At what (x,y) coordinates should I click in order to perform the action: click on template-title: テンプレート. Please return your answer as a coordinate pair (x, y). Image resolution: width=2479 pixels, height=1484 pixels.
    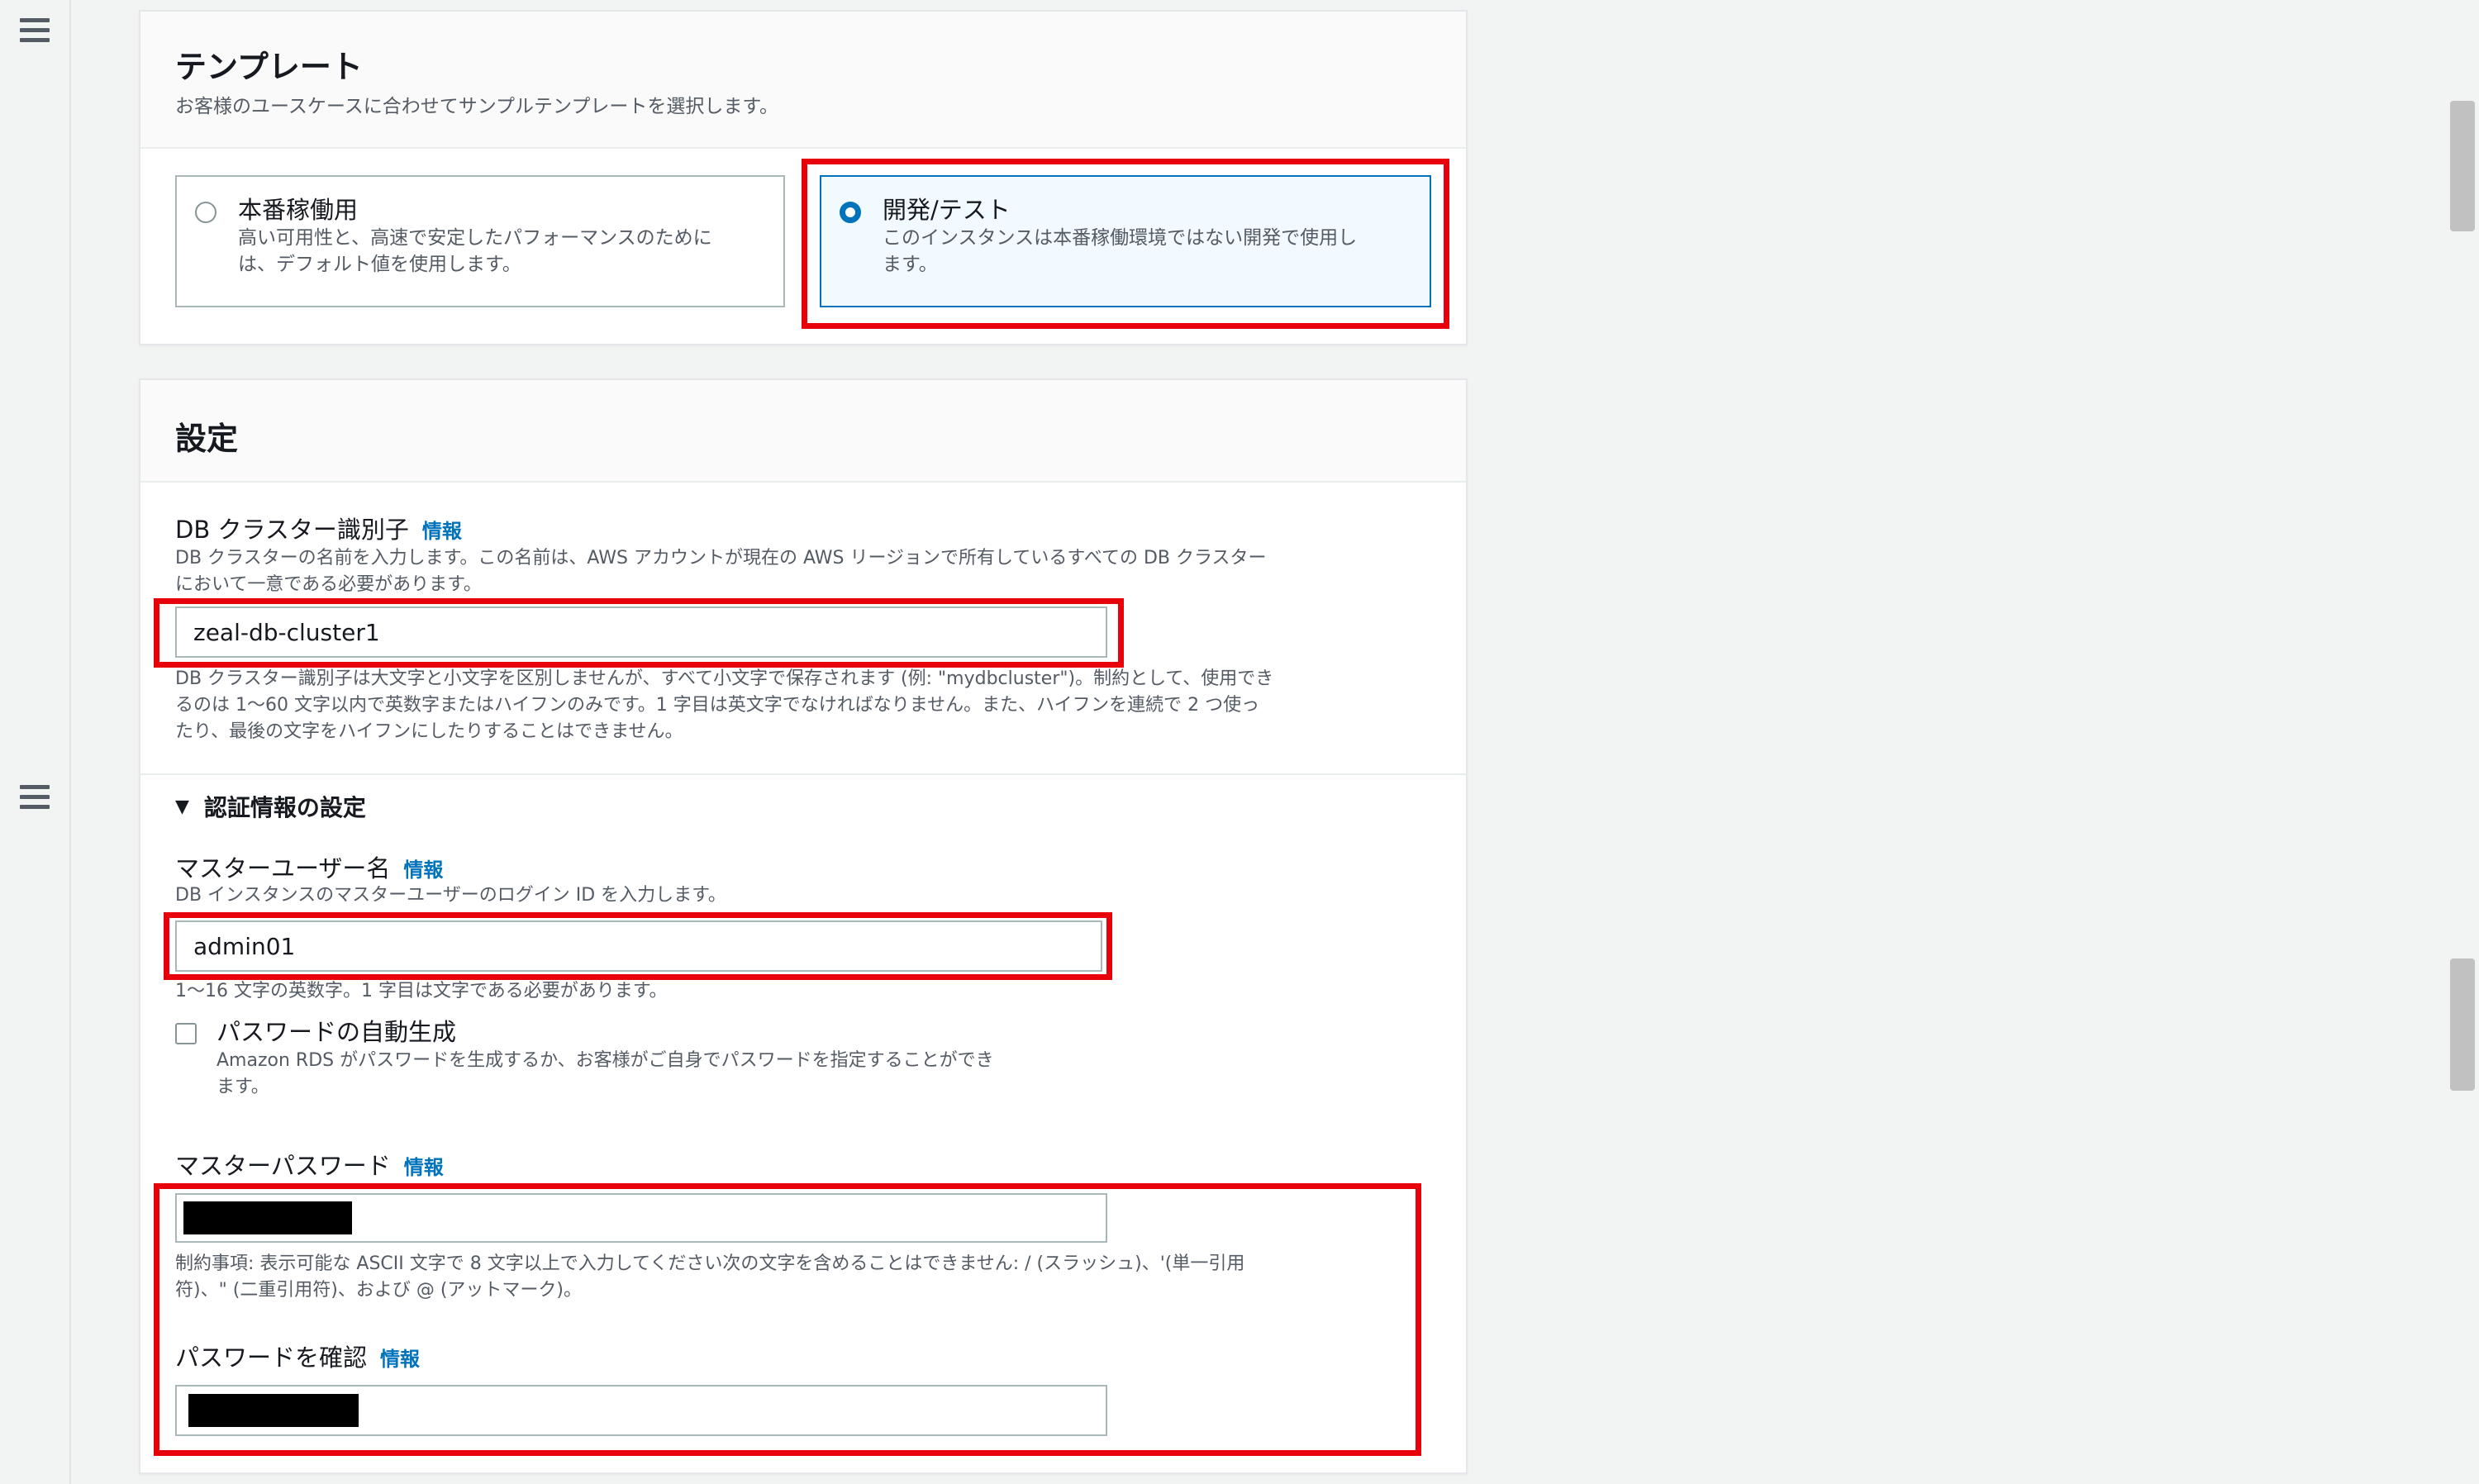
    Looking at the image, I should click on (269, 67).